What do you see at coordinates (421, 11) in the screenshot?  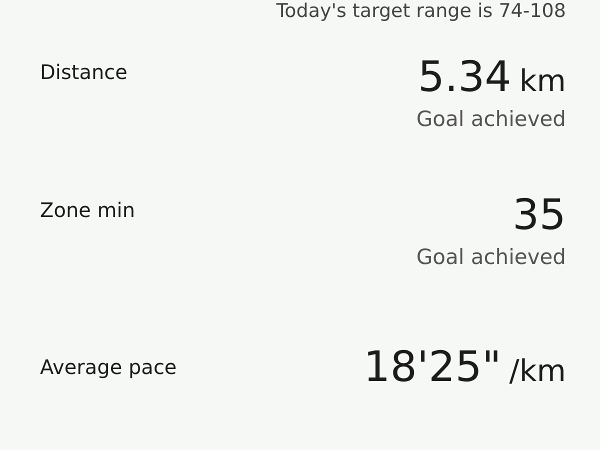 I see `target-range-text: Today's target range is 74-108` at bounding box center [421, 11].